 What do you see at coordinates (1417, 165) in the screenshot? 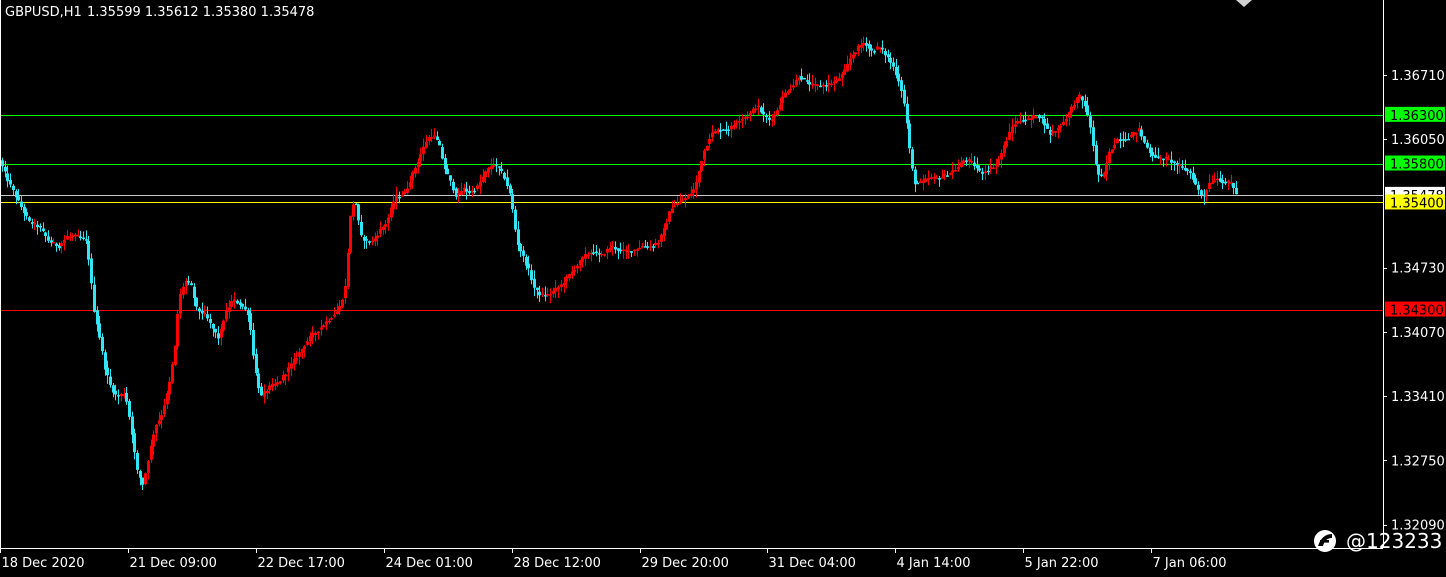
I see `level-price-tag-1: 1.35800` at bounding box center [1417, 165].